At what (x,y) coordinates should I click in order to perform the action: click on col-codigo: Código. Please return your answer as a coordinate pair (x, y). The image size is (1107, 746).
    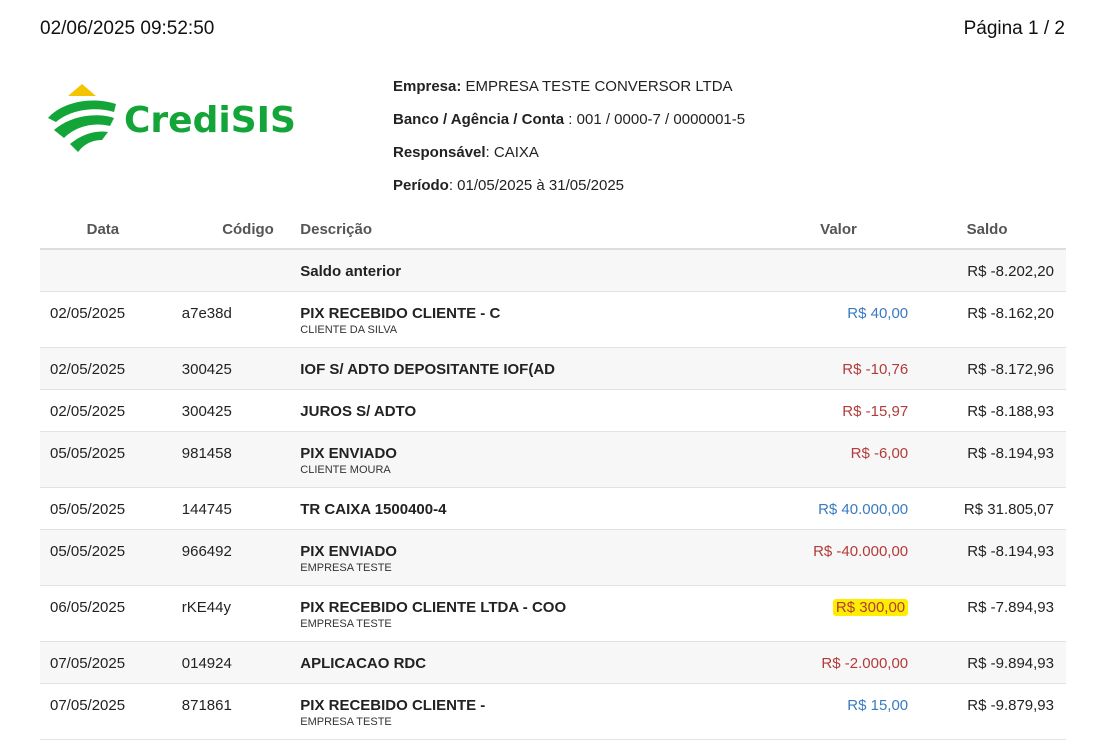
    Looking at the image, I should click on (233, 230).